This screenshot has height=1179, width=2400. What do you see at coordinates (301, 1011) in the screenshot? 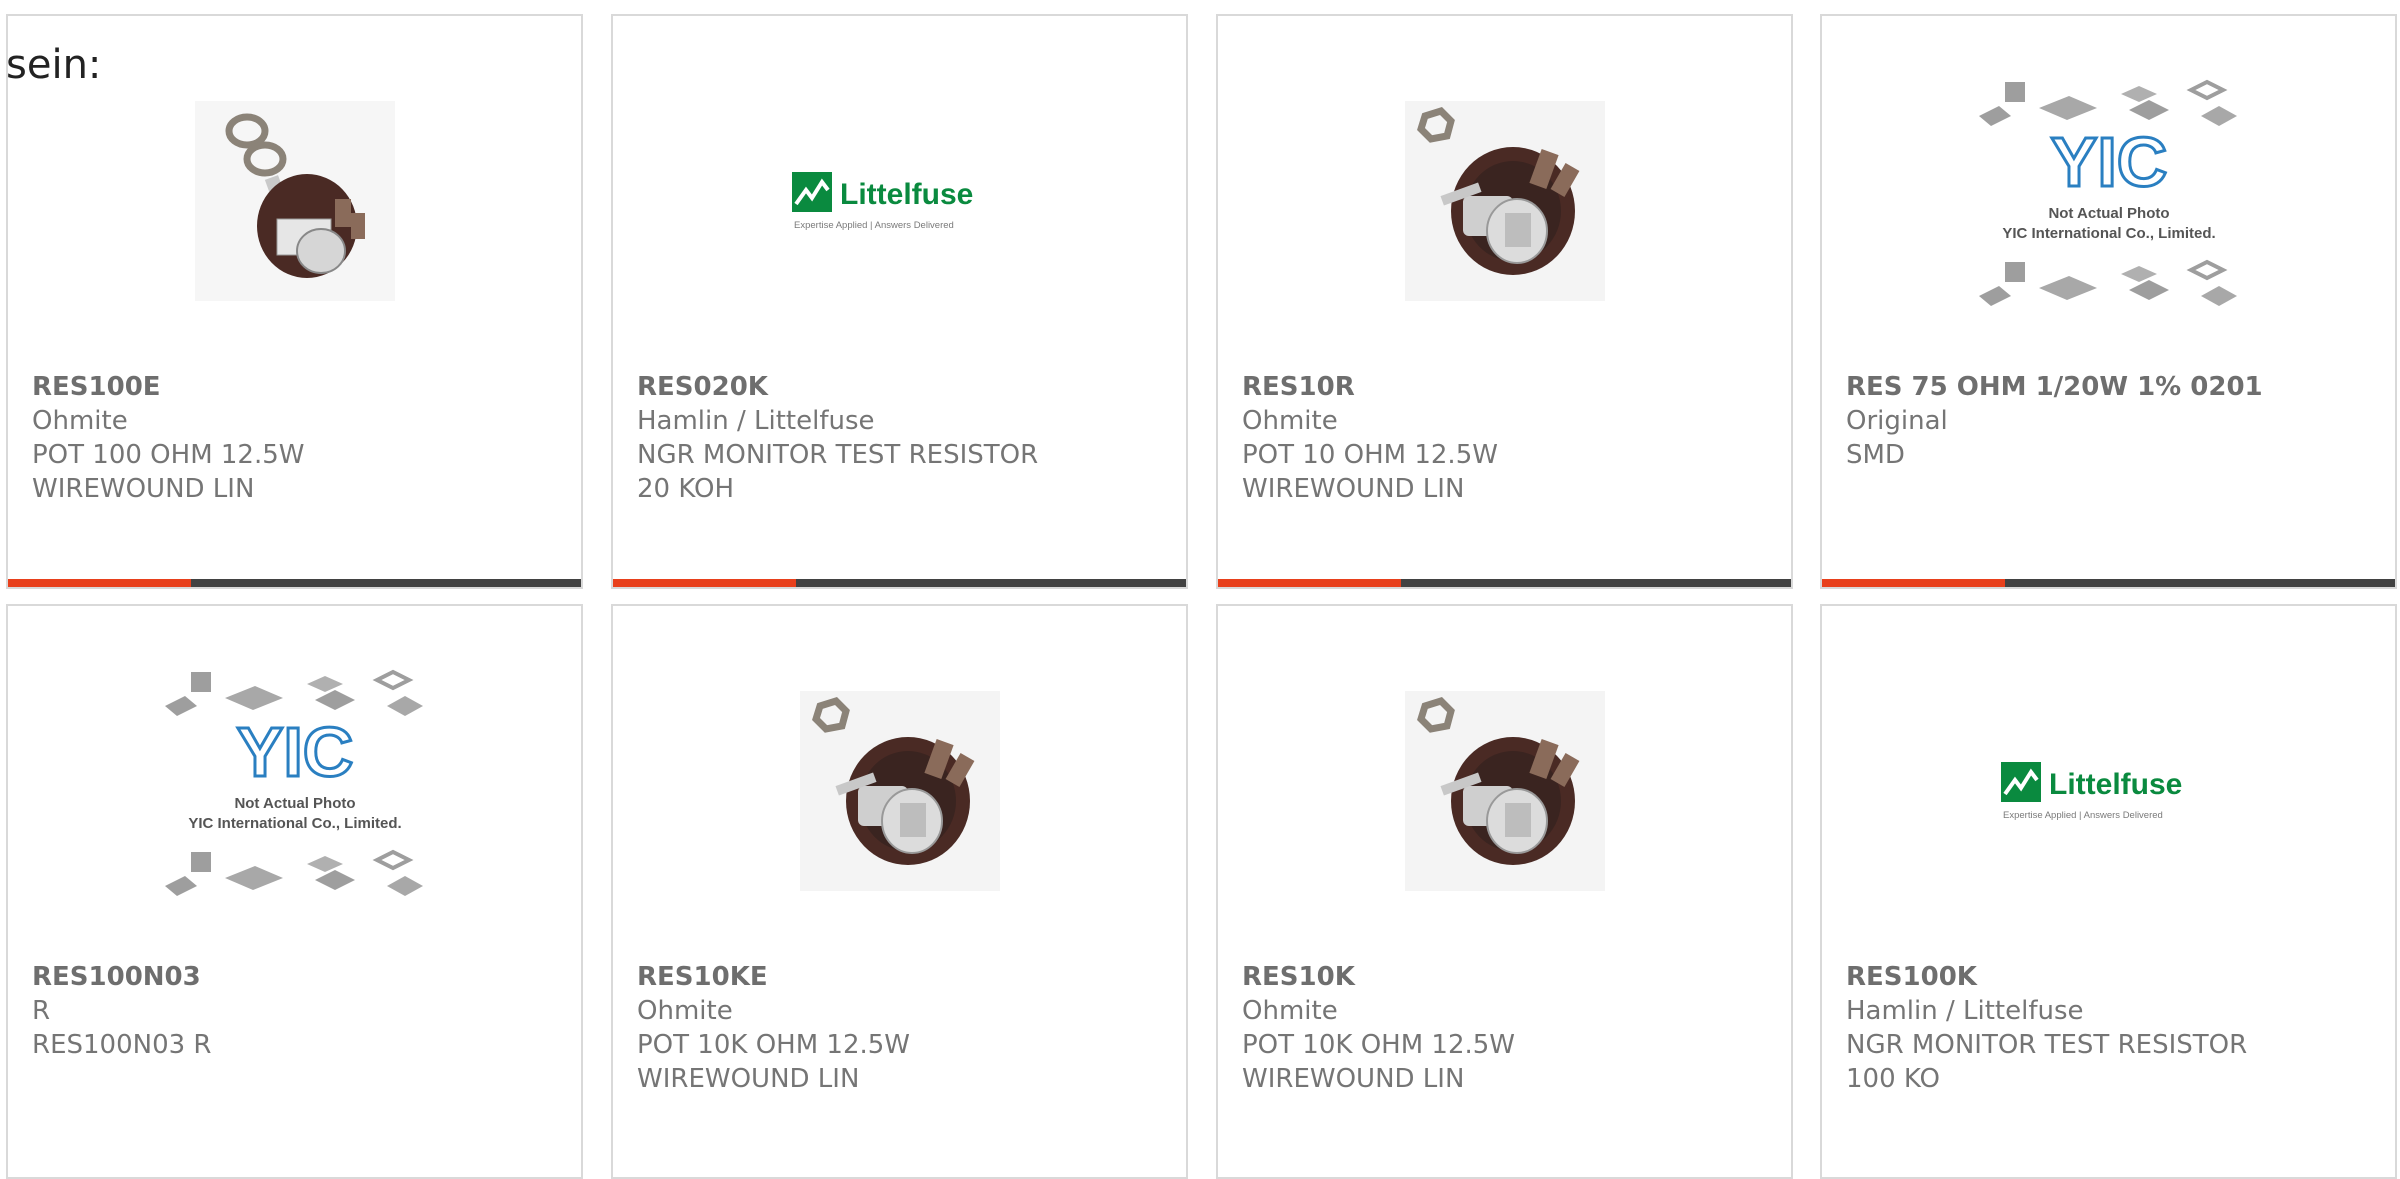
I see `product-info: RES100N03 R RES100N03 R` at bounding box center [301, 1011].